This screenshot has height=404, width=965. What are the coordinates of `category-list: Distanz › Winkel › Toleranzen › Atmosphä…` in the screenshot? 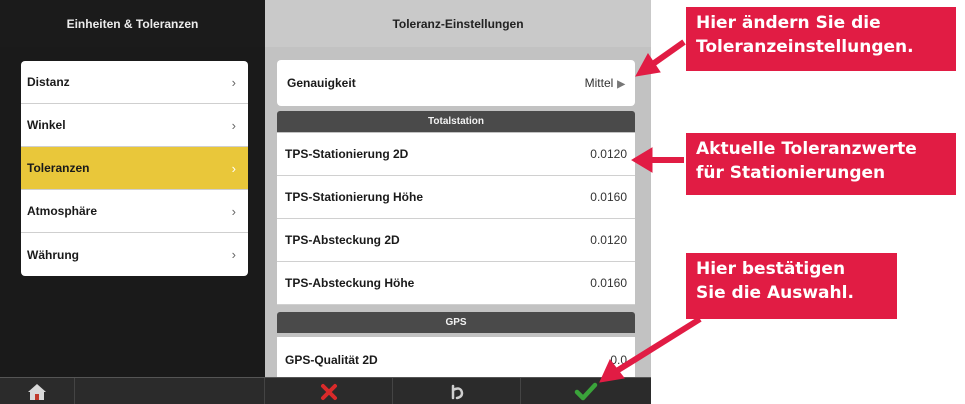 It's located at (134, 168).